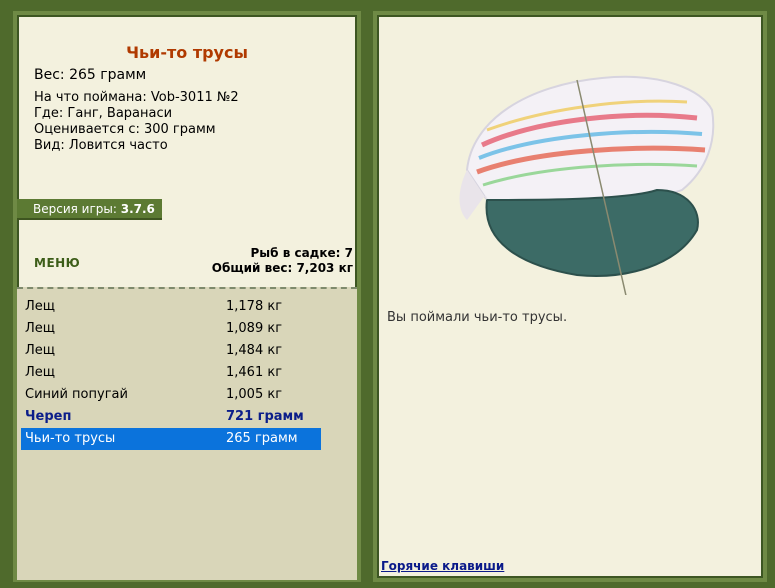 This screenshot has width=775, height=588. What do you see at coordinates (171, 395) in the screenshot?
I see `catch-row: Синий попугай 1,005 кг` at bounding box center [171, 395].